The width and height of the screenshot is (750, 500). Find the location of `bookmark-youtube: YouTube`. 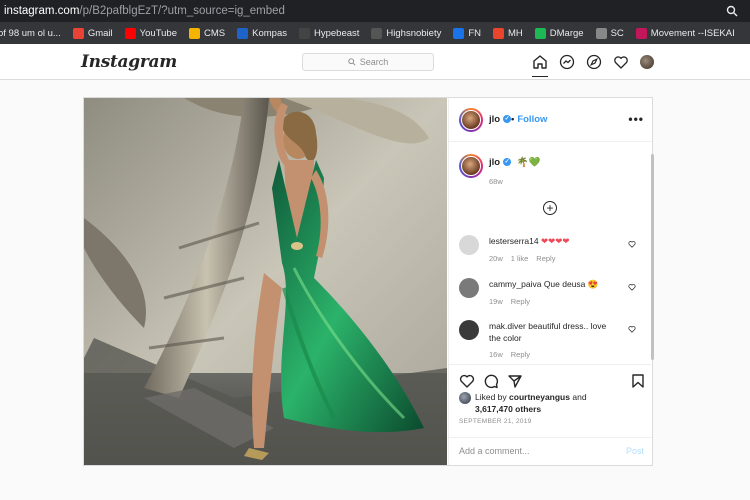

bookmark-youtube: YouTube is located at coordinates (150, 33).